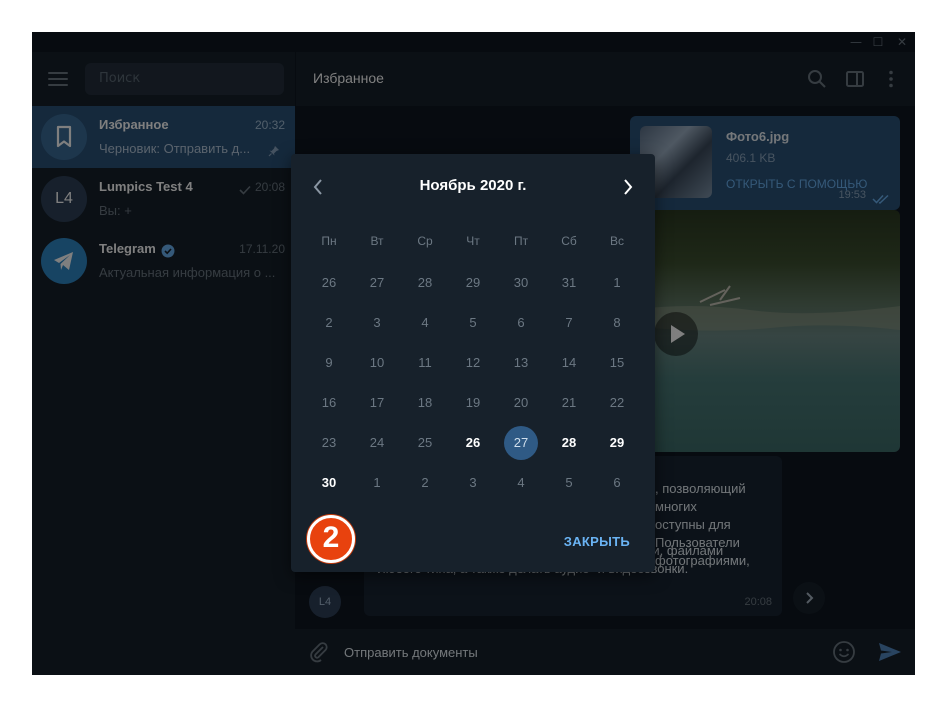  I want to click on weekday-label: Пн, so click(329, 241).